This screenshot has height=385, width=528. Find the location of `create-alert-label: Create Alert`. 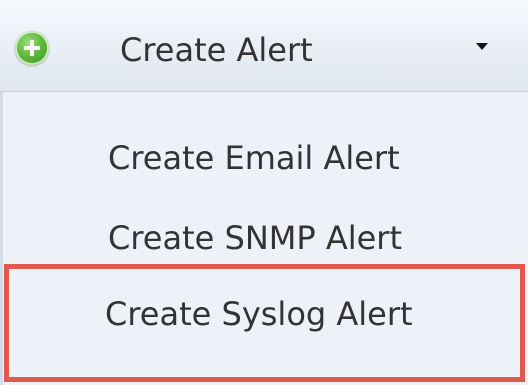

create-alert-label: Create Alert is located at coordinates (216, 50).